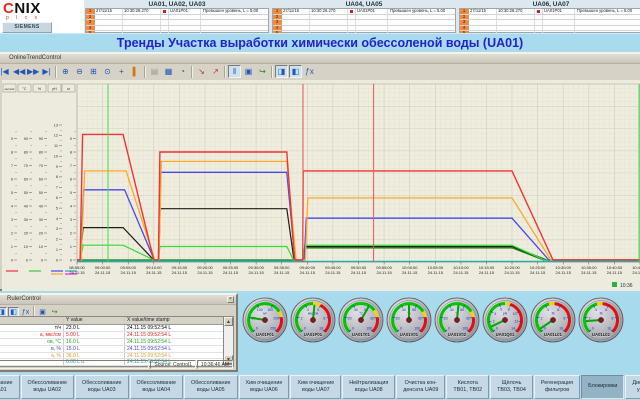  Describe the element at coordinates (553, 320) in the screenshot. I see `gauge-UA01L01: 024 6810МUA01L01UA01L01` at that location.